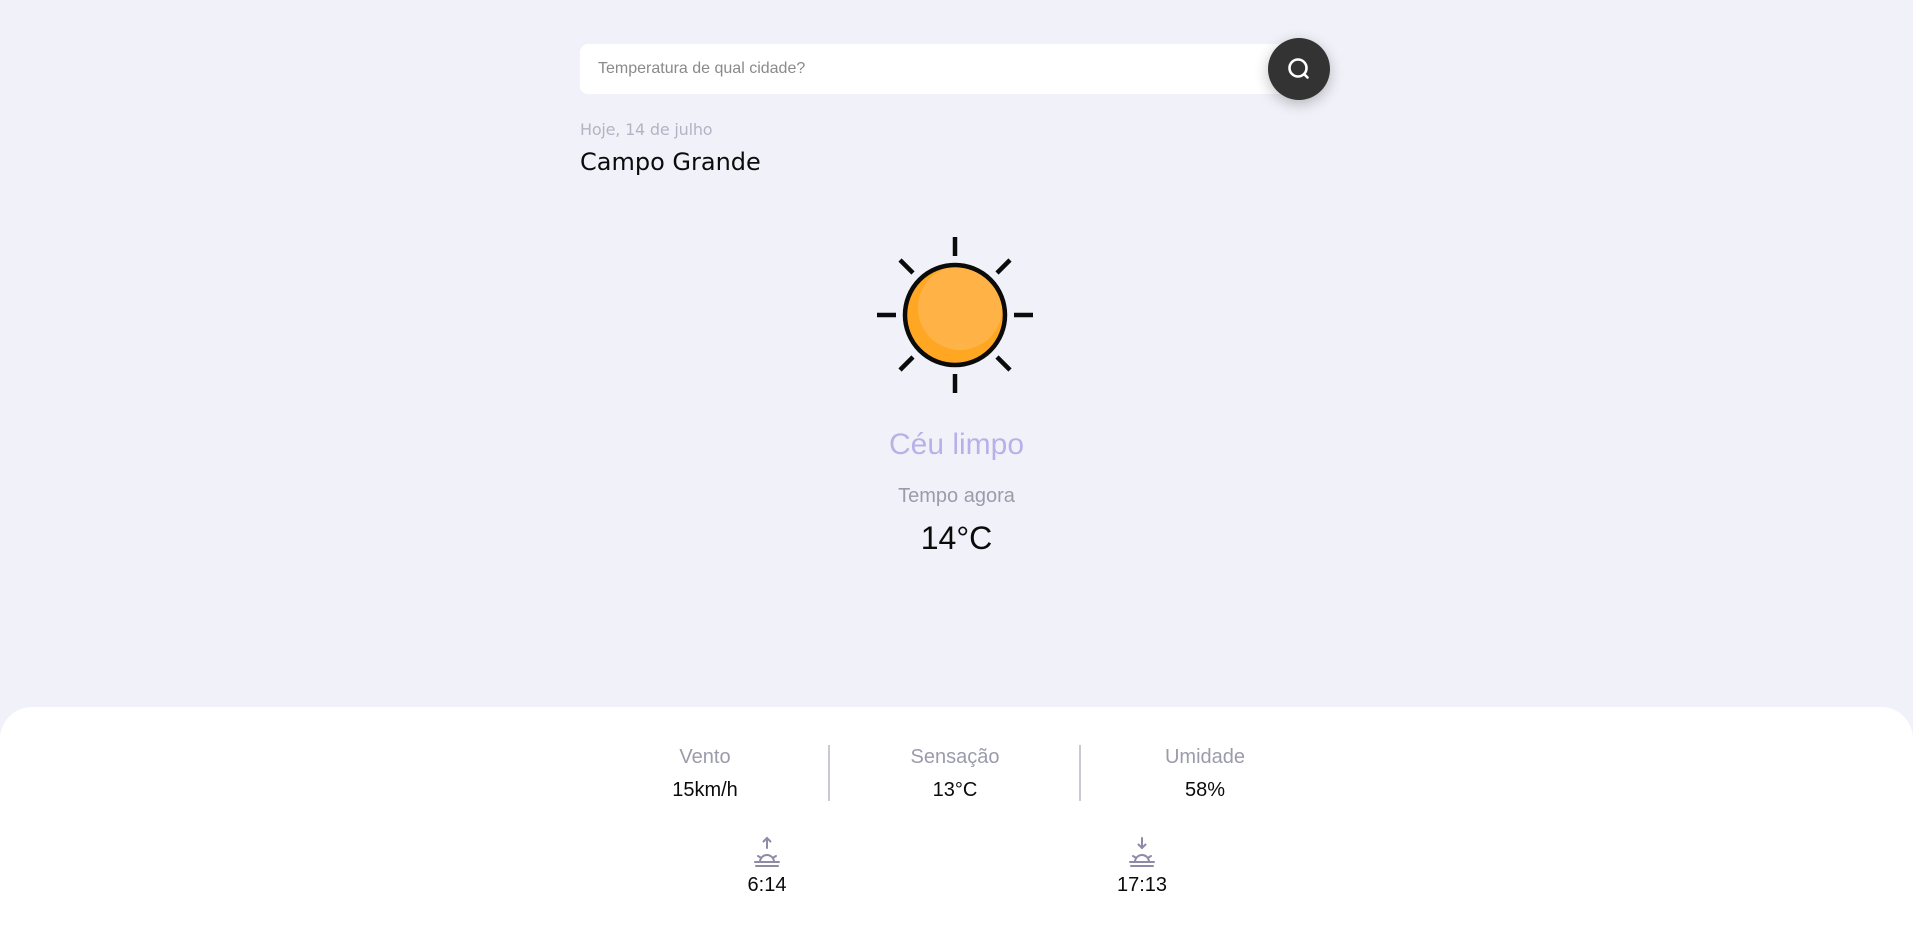  Describe the element at coordinates (646, 129) in the screenshot. I see `date-label: Hoje, 14 de julho` at that location.